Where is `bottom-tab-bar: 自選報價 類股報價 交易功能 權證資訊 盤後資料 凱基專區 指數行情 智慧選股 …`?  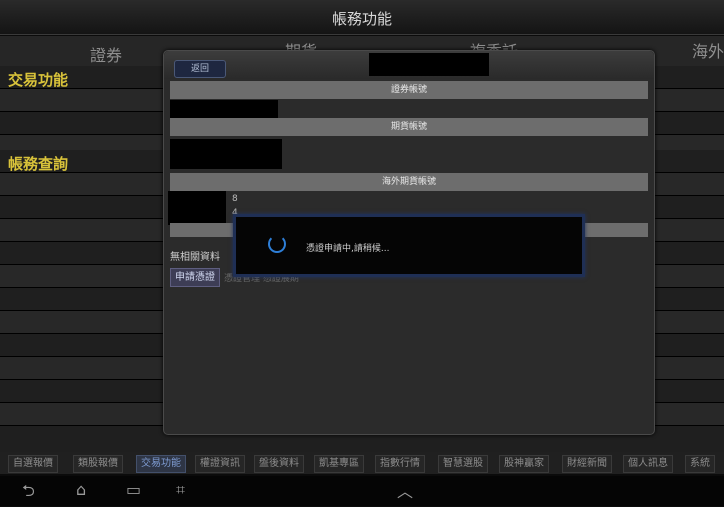
bottom-tab-bar: 自選報價 類股報價 交易功能 權證資訊 盤後資料 凱基專區 指數行情 智慧選股 … is located at coordinates (362, 463).